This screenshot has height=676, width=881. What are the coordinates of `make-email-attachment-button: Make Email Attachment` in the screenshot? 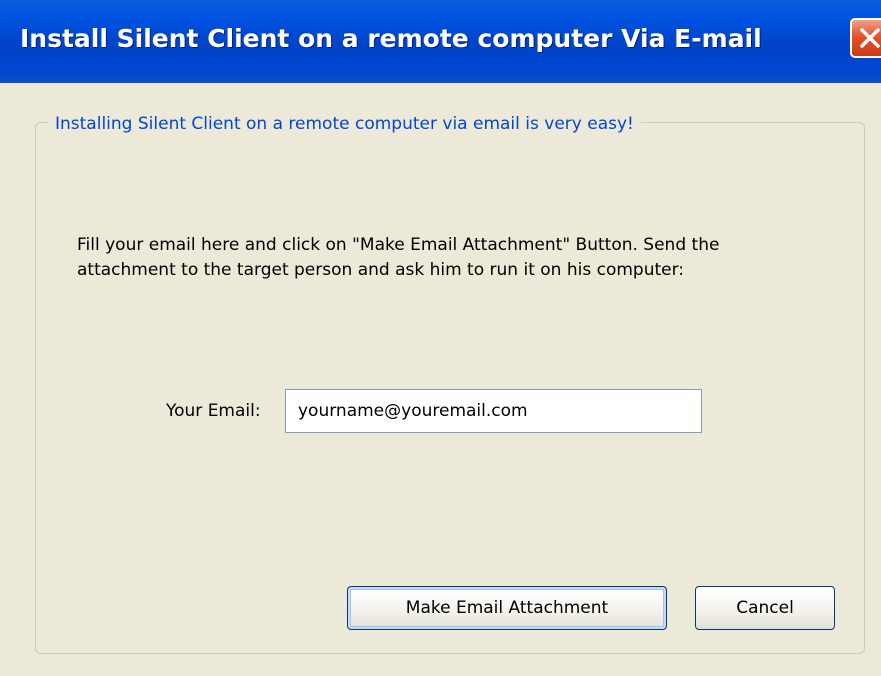 It's located at (507, 608).